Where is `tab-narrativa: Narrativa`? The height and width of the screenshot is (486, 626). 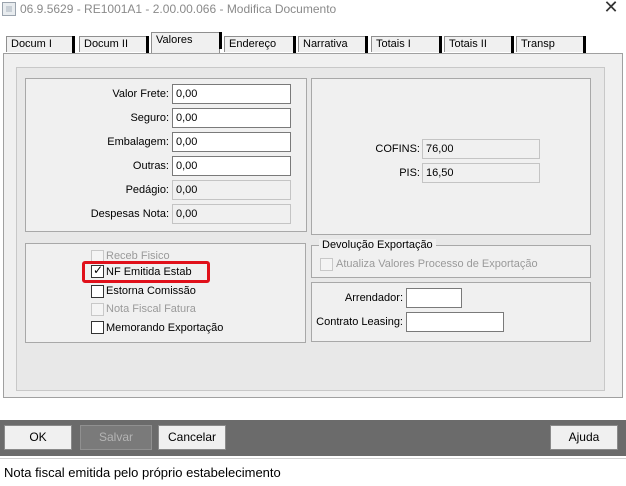
tab-narrativa: Narrativa is located at coordinates (333, 44).